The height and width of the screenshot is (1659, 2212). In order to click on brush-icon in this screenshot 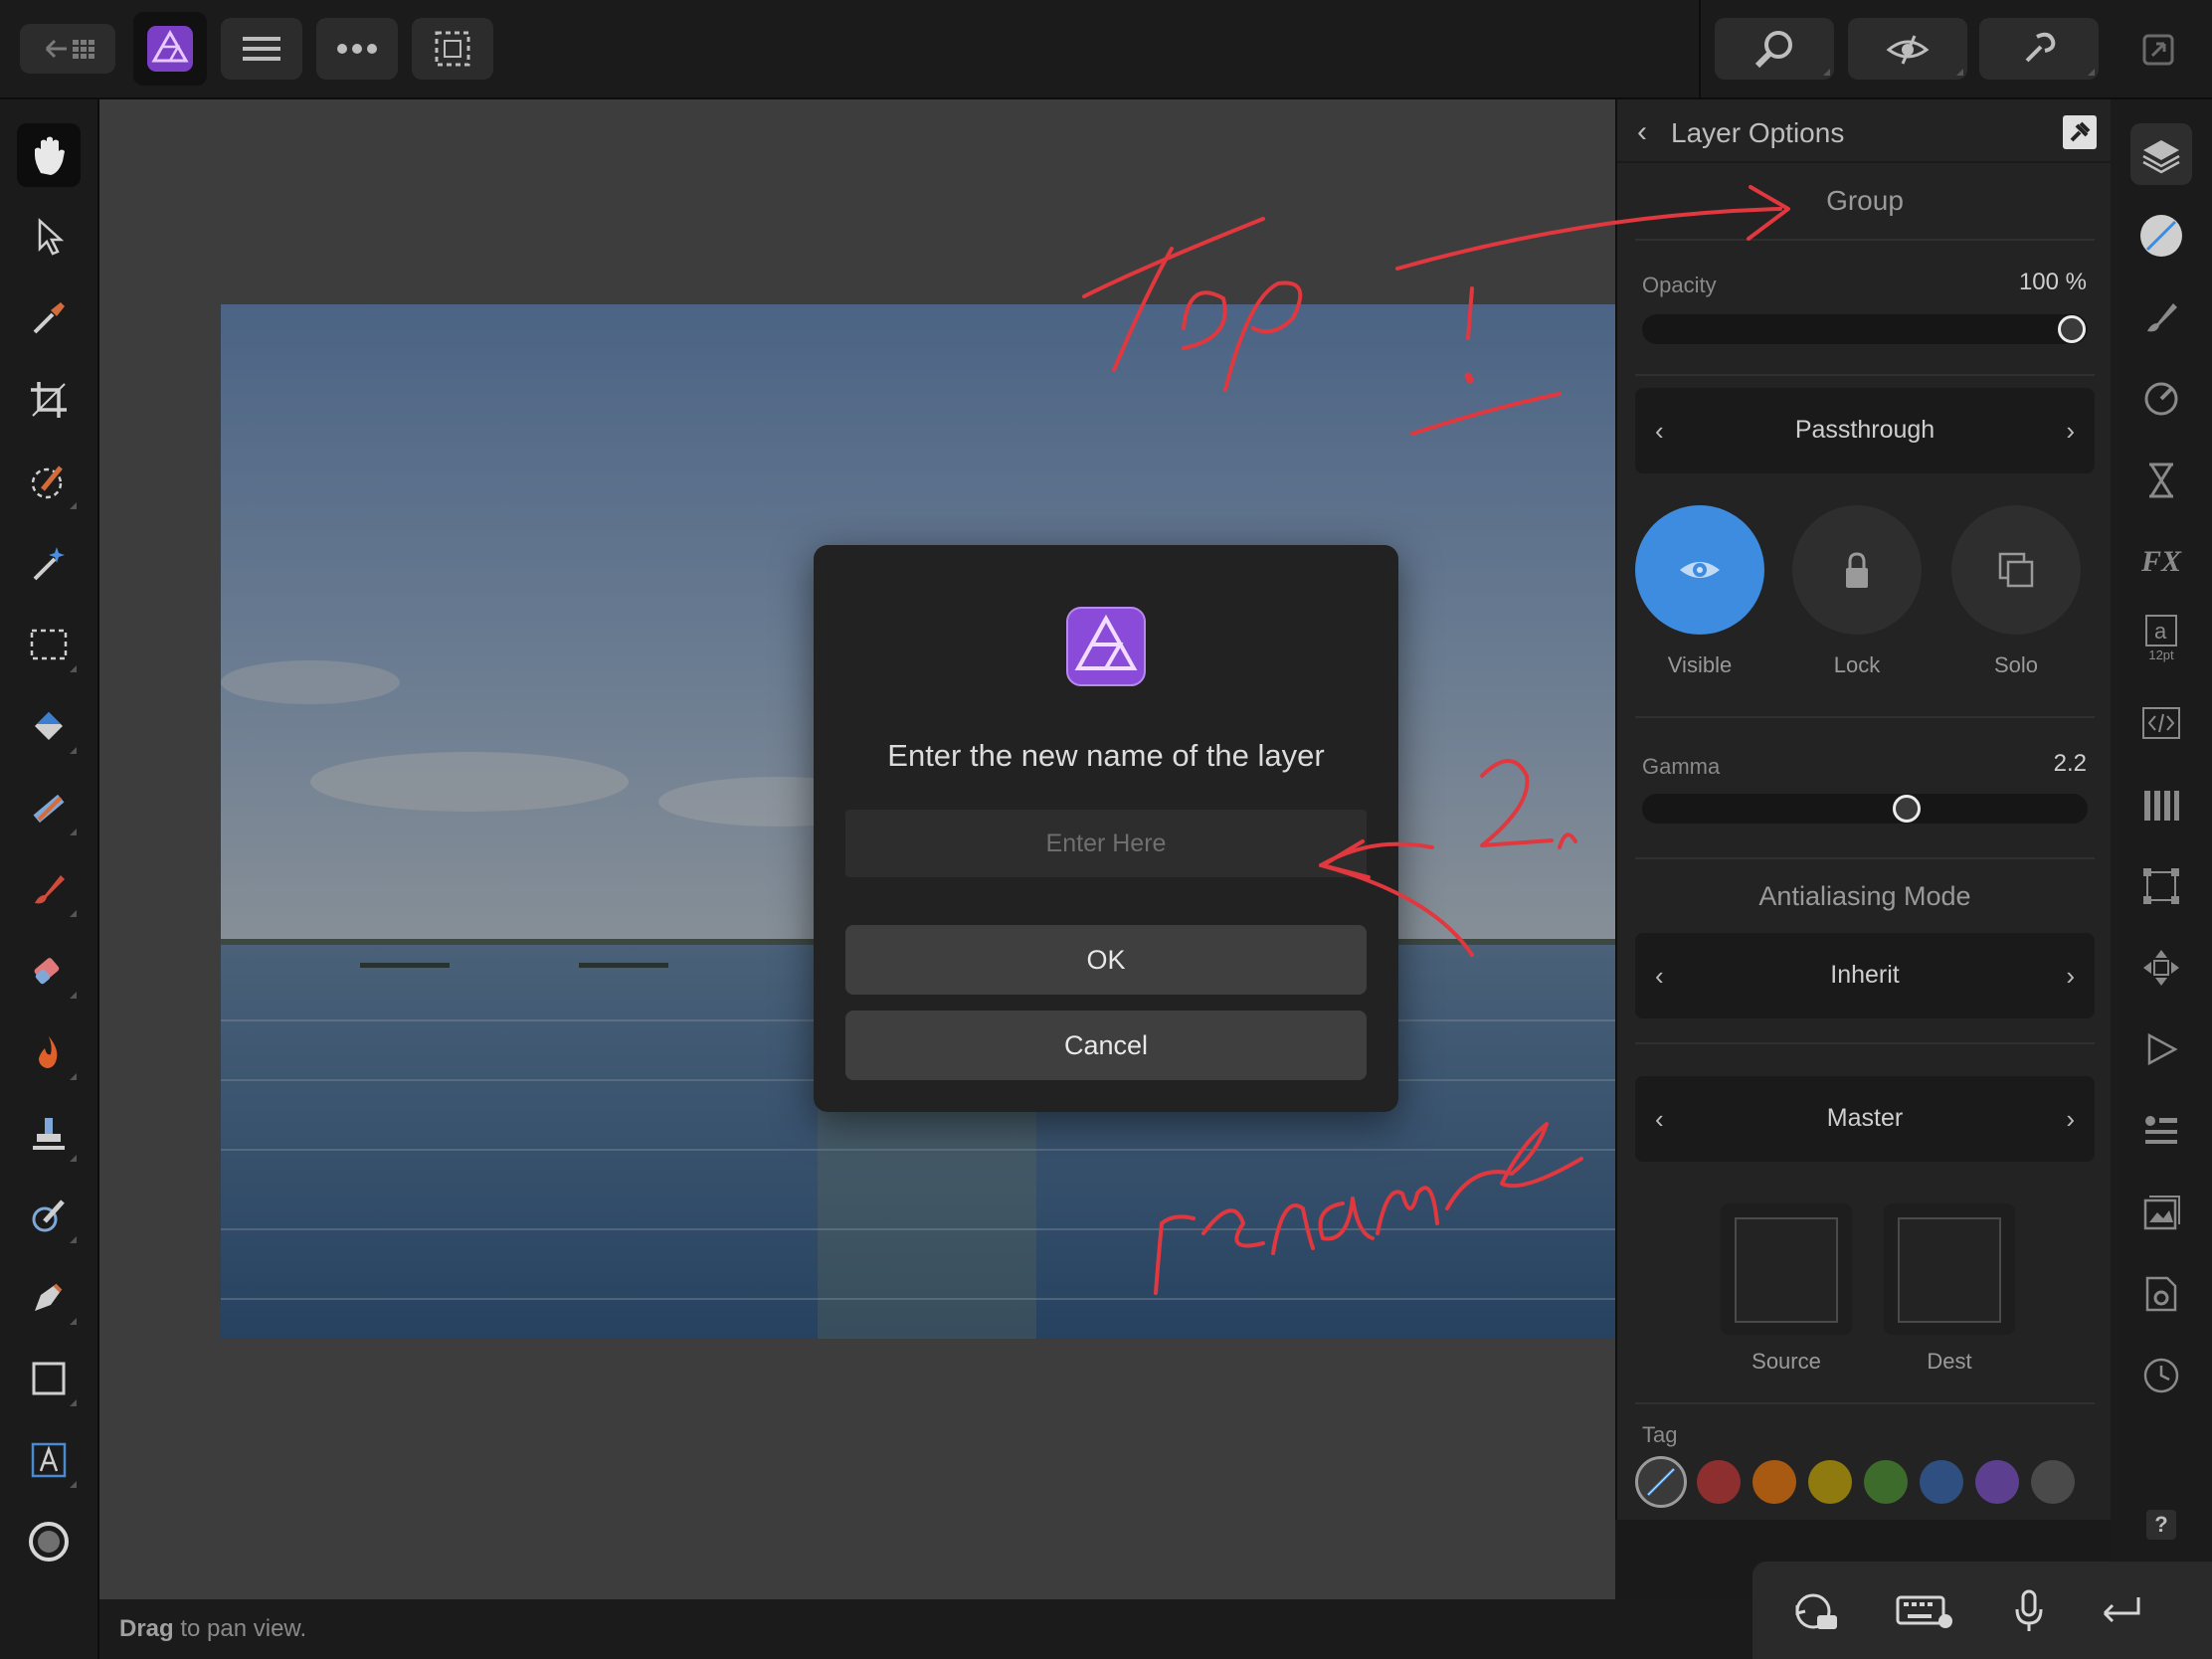, I will do `click(2162, 317)`.